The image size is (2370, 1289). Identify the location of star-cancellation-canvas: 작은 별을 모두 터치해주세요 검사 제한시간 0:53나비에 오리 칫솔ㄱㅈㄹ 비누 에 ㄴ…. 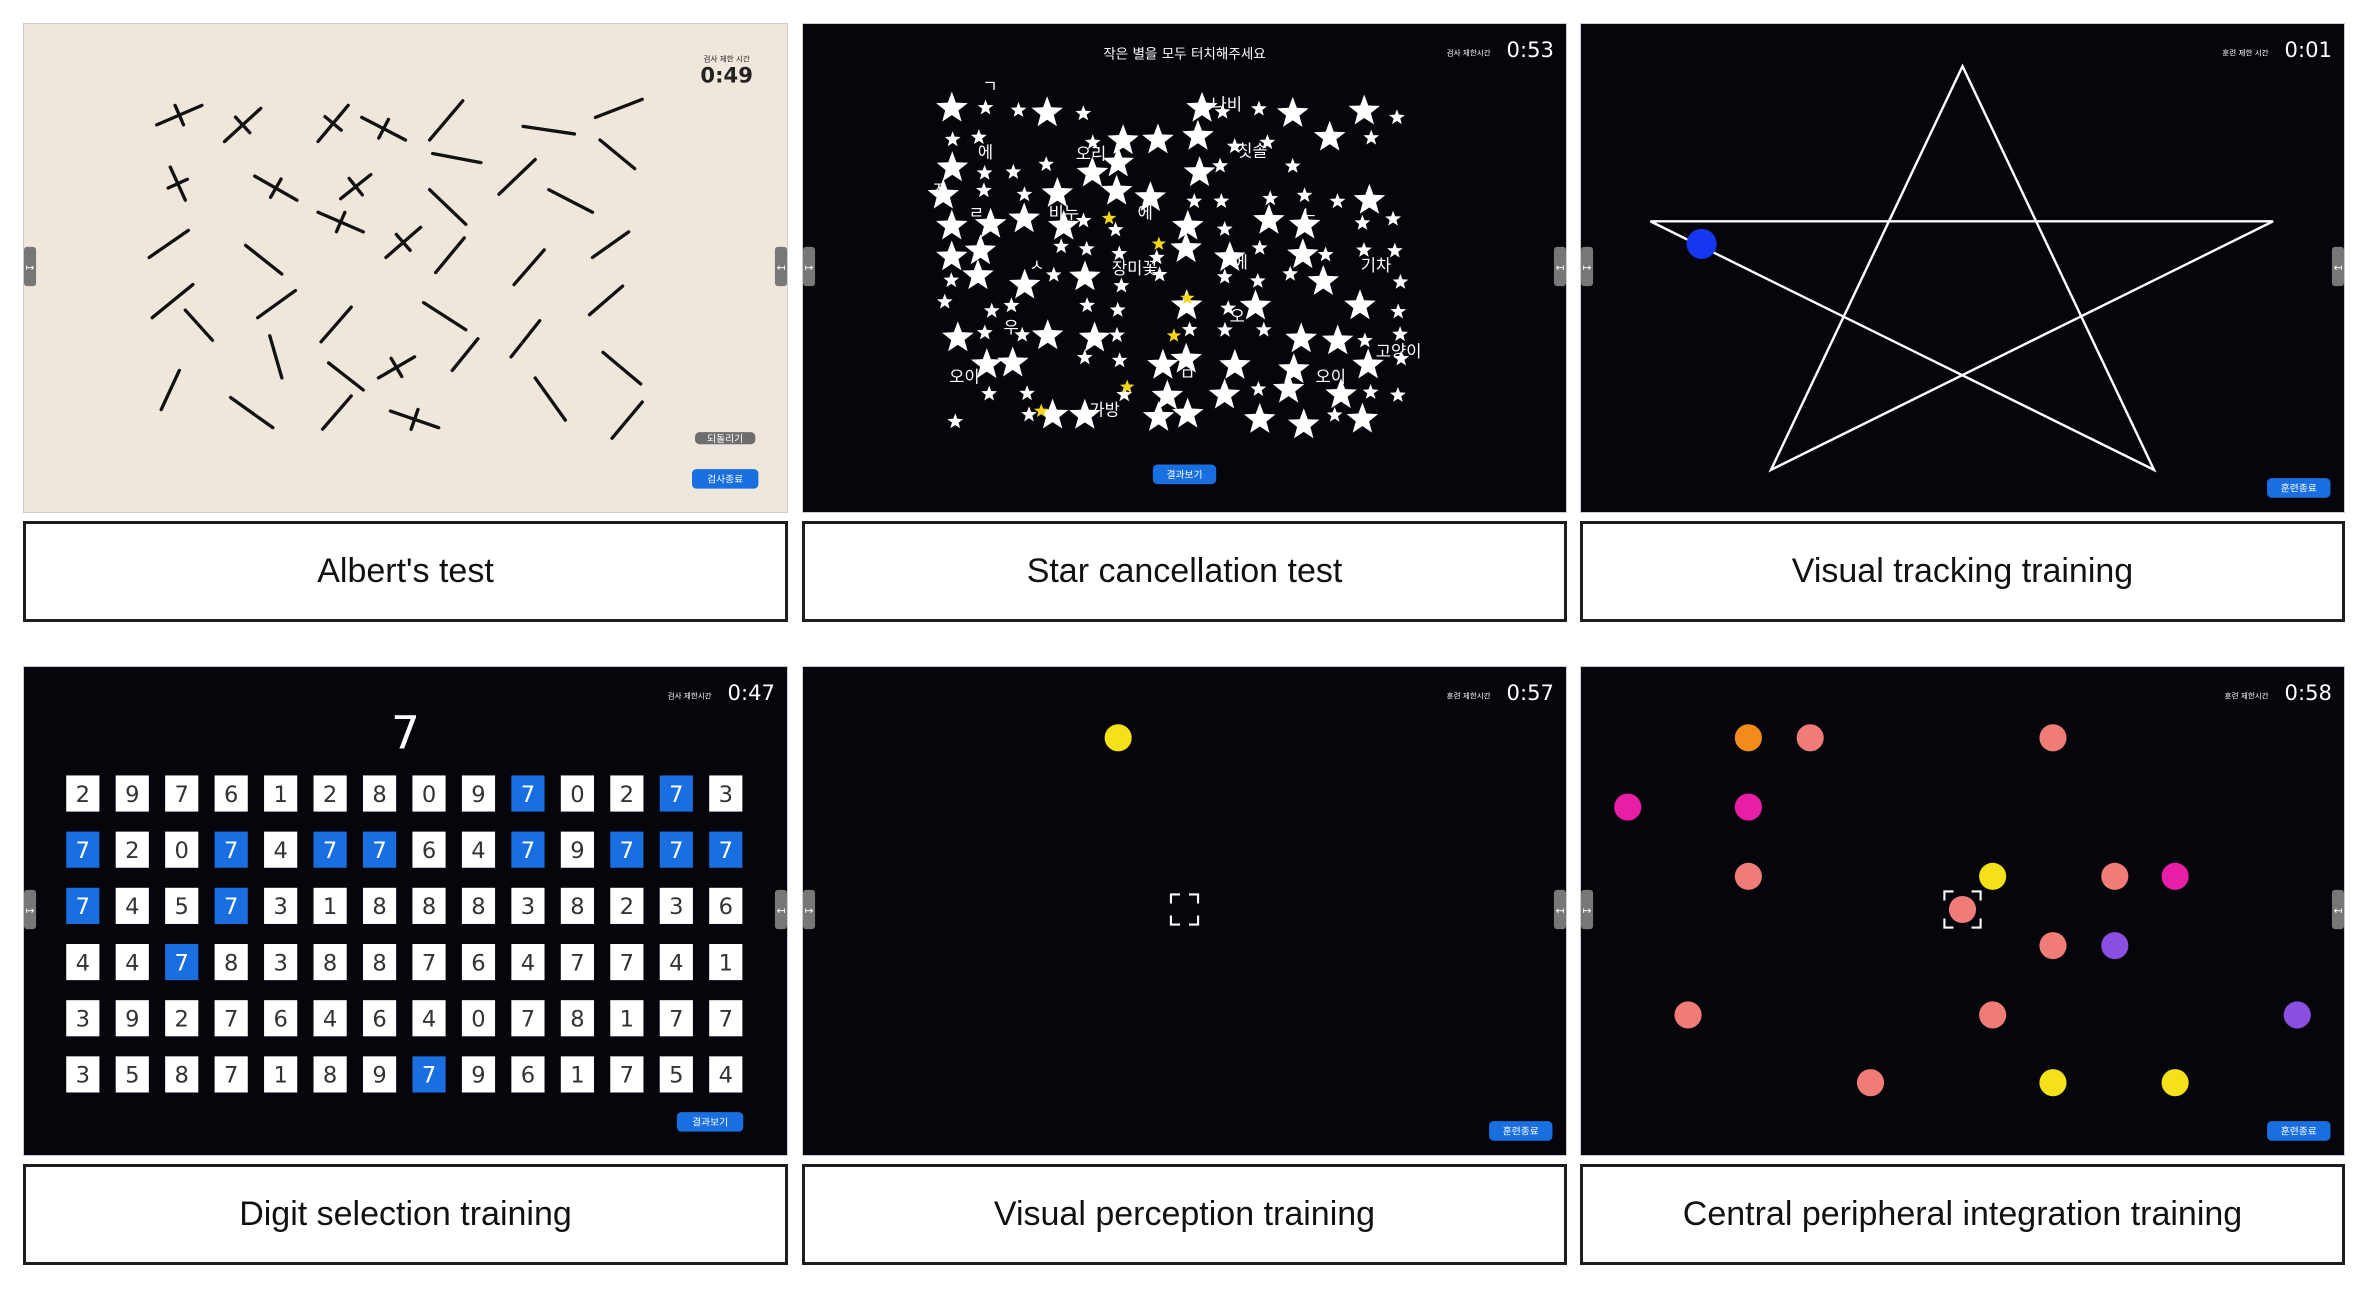
(1184, 268).